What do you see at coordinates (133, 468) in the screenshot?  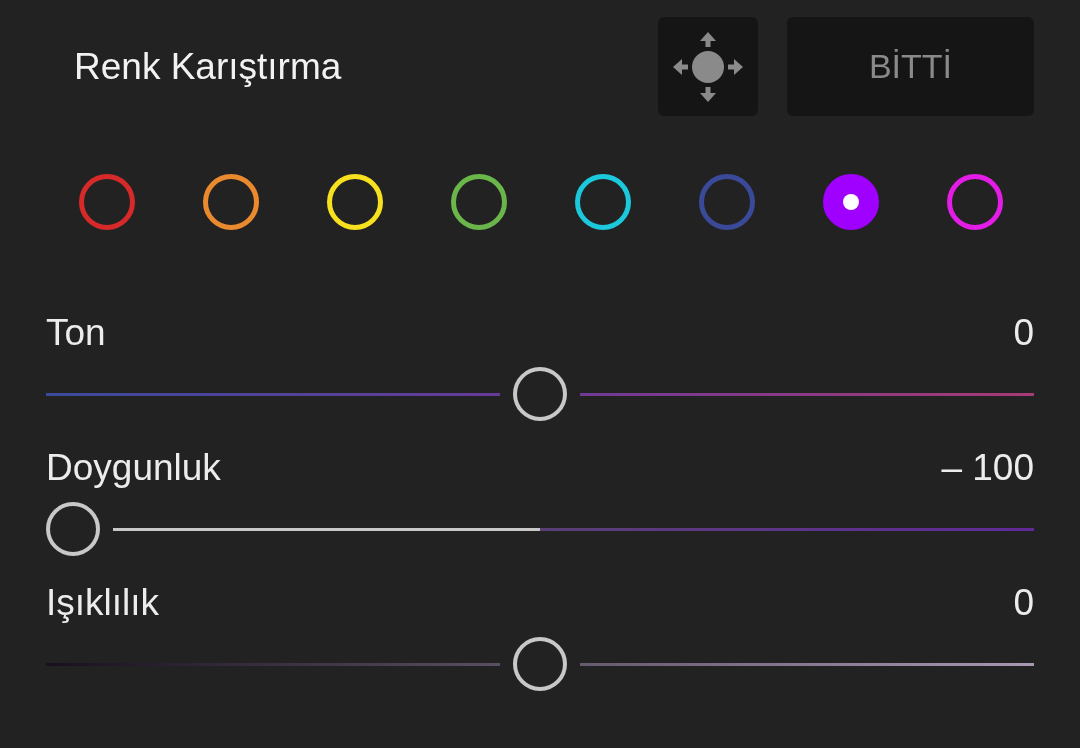 I see `slider-label: Doygunluk` at bounding box center [133, 468].